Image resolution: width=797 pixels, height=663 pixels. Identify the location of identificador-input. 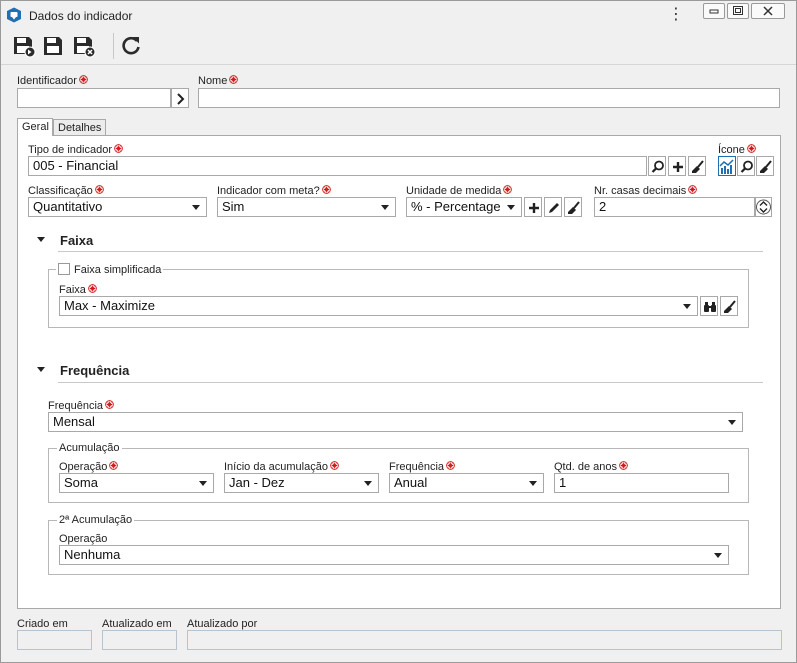
(94, 98).